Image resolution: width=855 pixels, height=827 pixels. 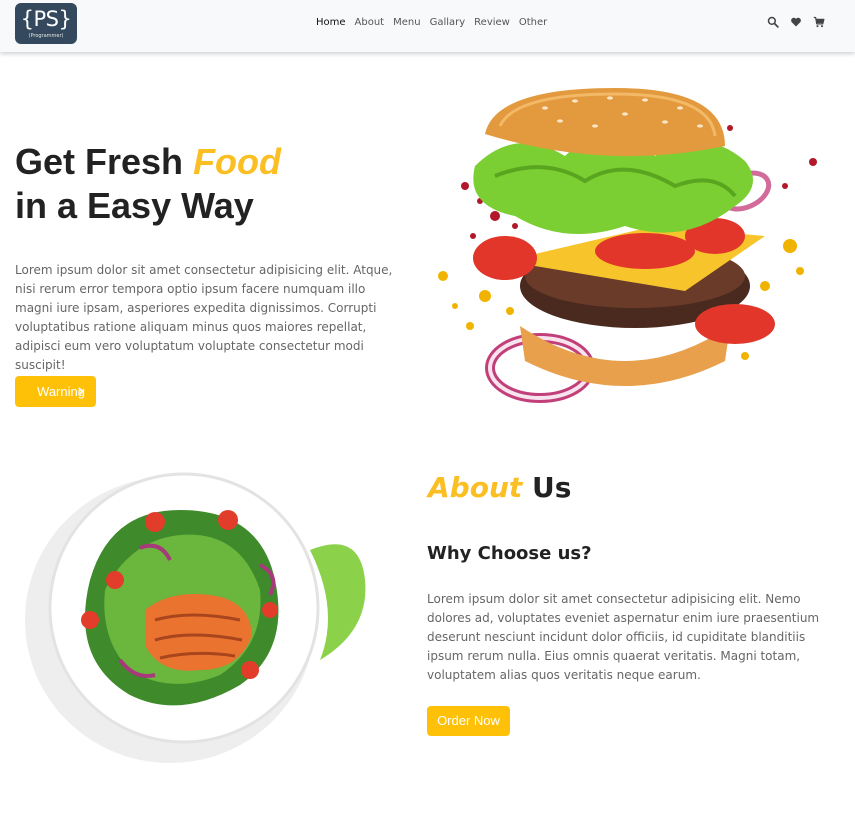 What do you see at coordinates (370, 22) in the screenshot?
I see `nav-about: About` at bounding box center [370, 22].